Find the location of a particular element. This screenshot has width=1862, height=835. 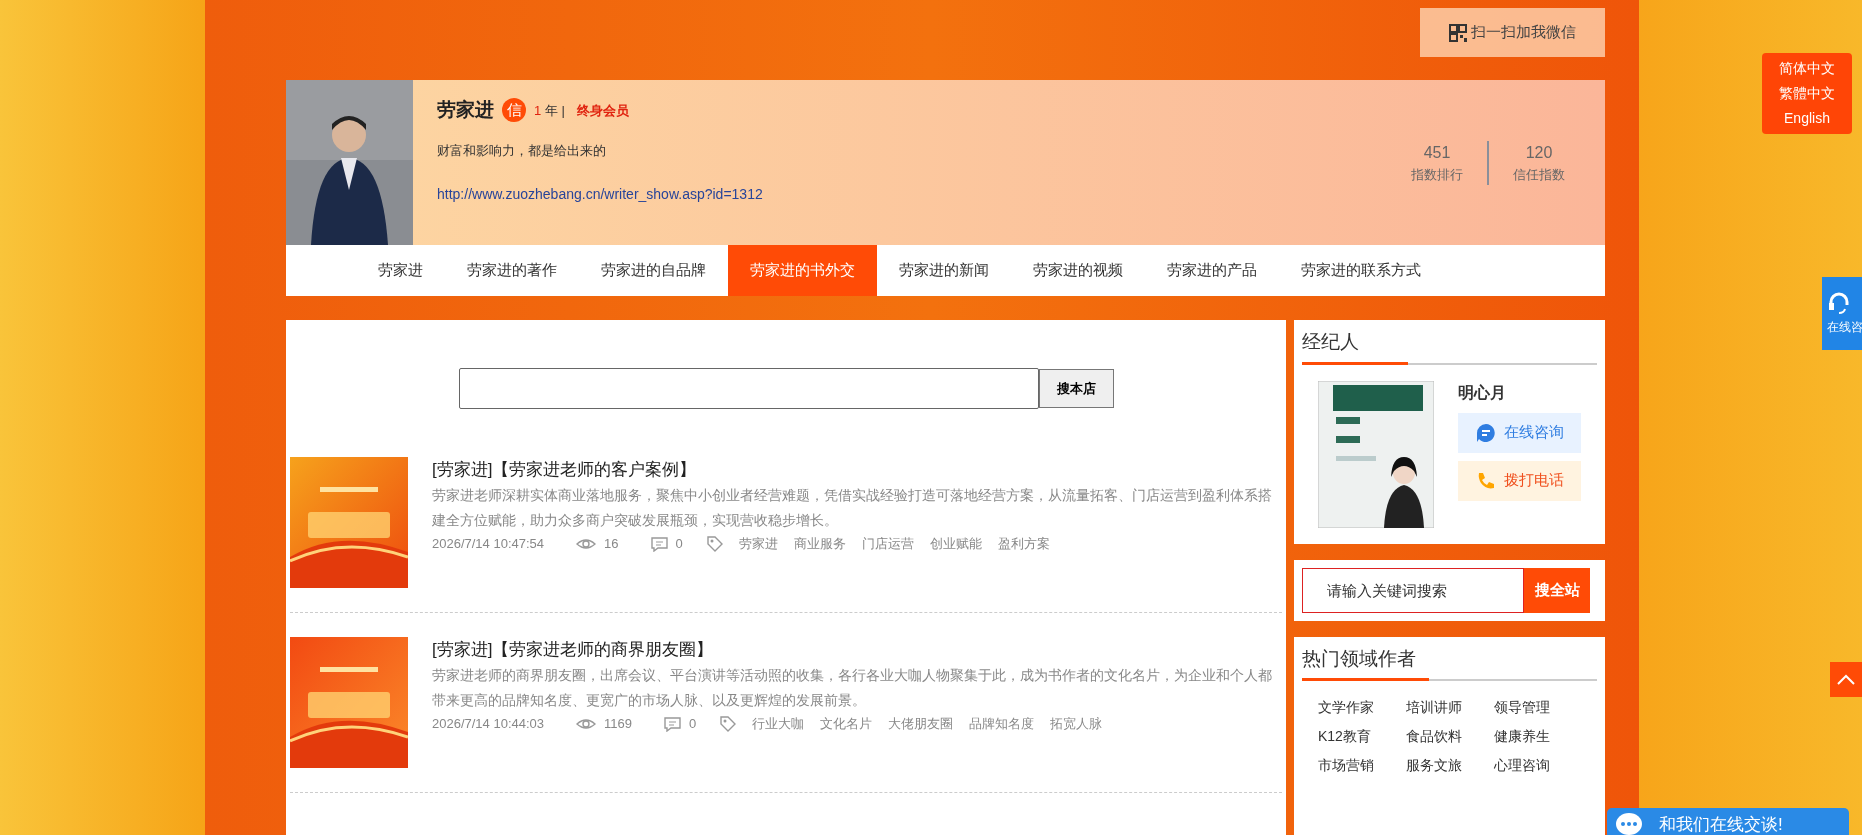

field-link: 服务文旅 is located at coordinates (1446, 765).